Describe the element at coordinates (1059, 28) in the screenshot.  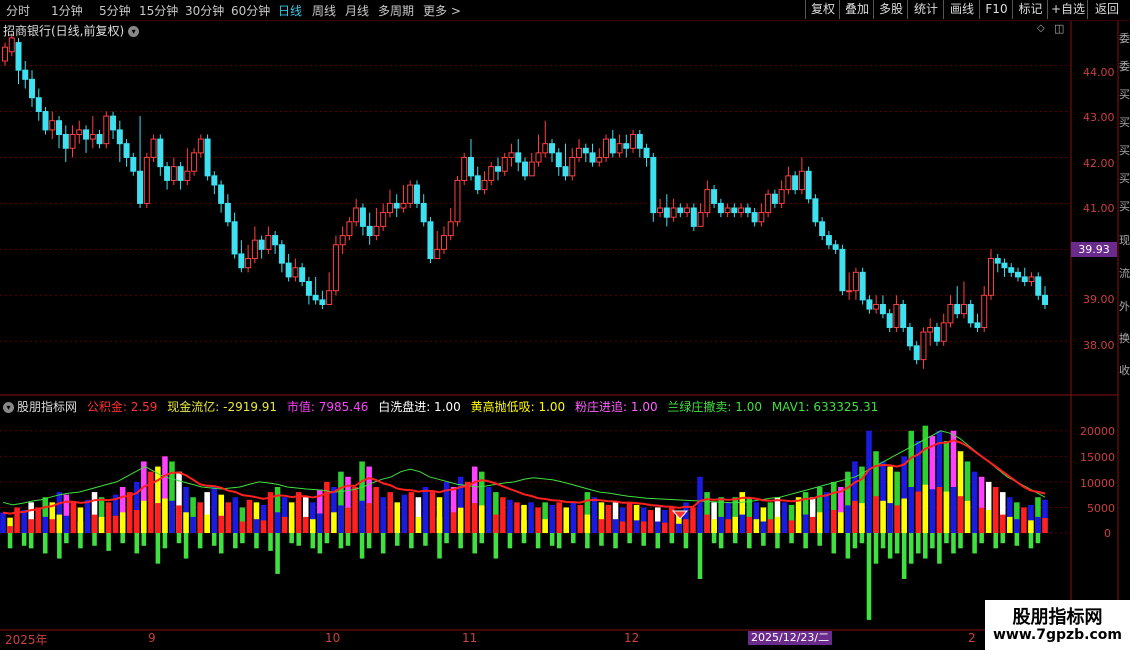
I see `window-icon: ◫` at that location.